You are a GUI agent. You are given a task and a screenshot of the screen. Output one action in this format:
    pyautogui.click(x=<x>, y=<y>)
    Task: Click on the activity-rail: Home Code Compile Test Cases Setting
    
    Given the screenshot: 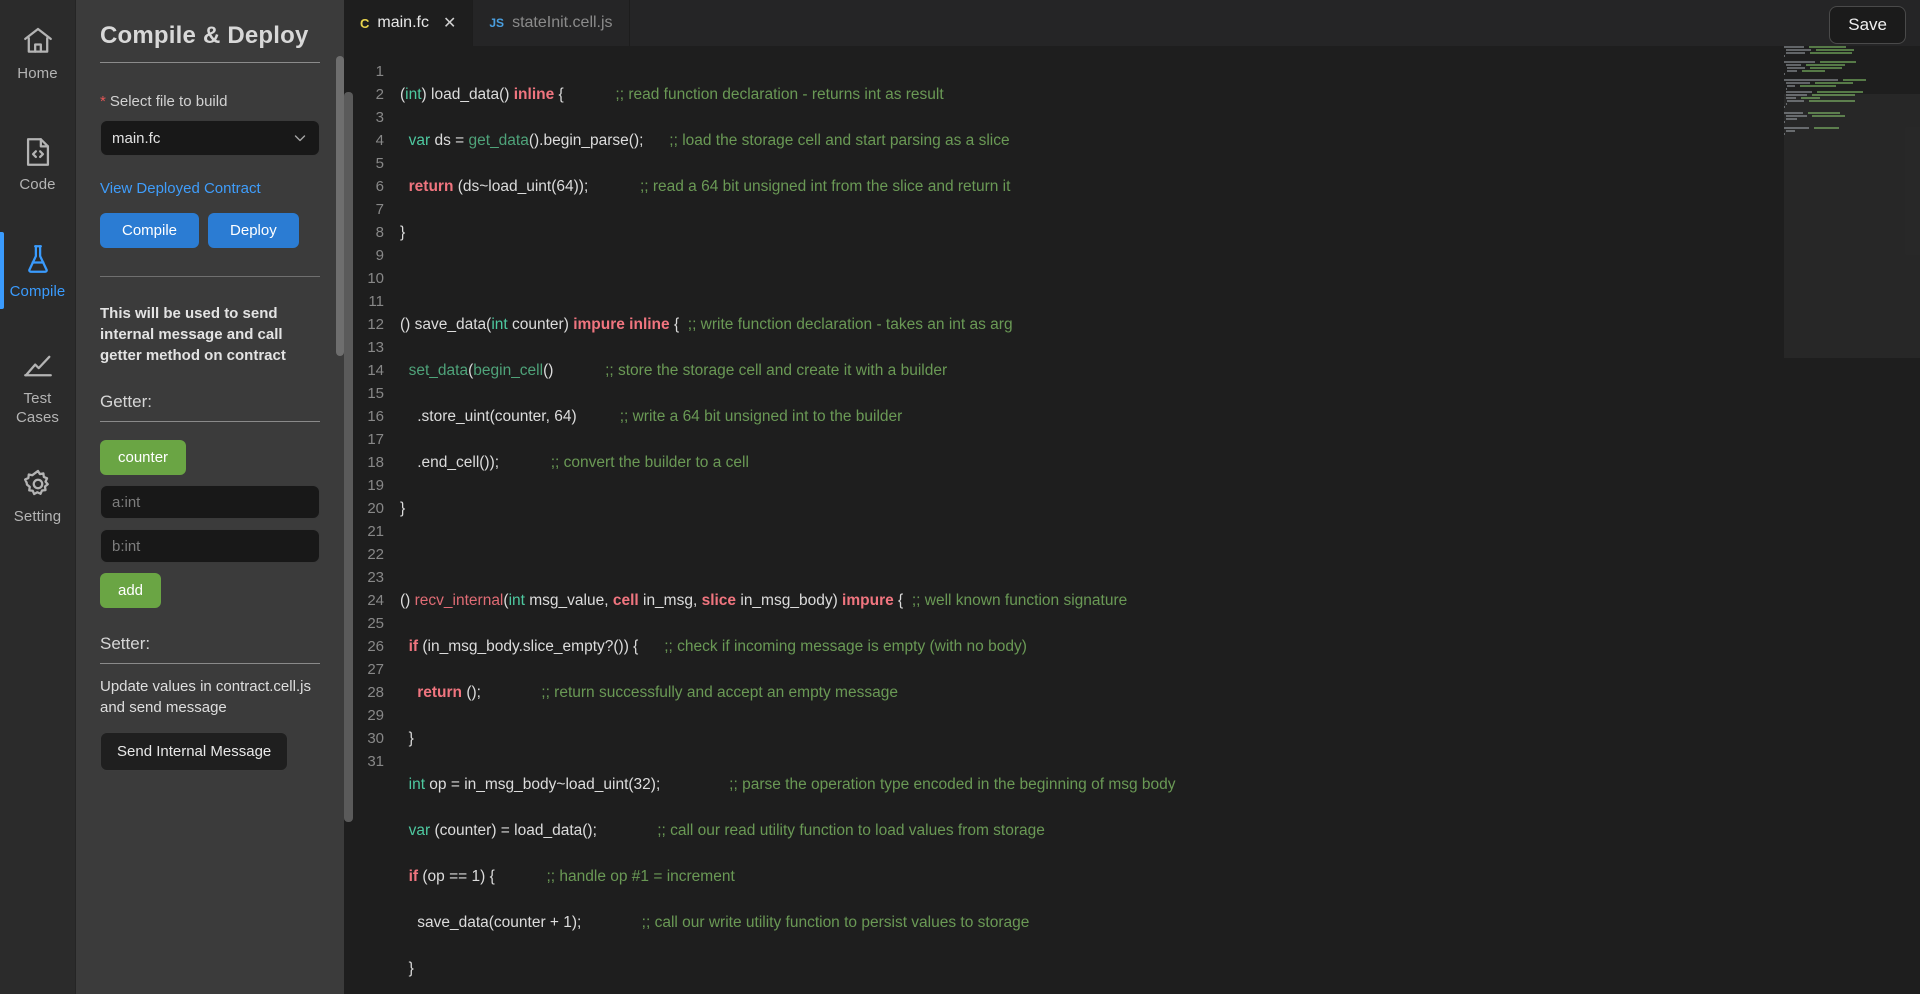 What is the action you would take?
    pyautogui.click(x=38, y=497)
    